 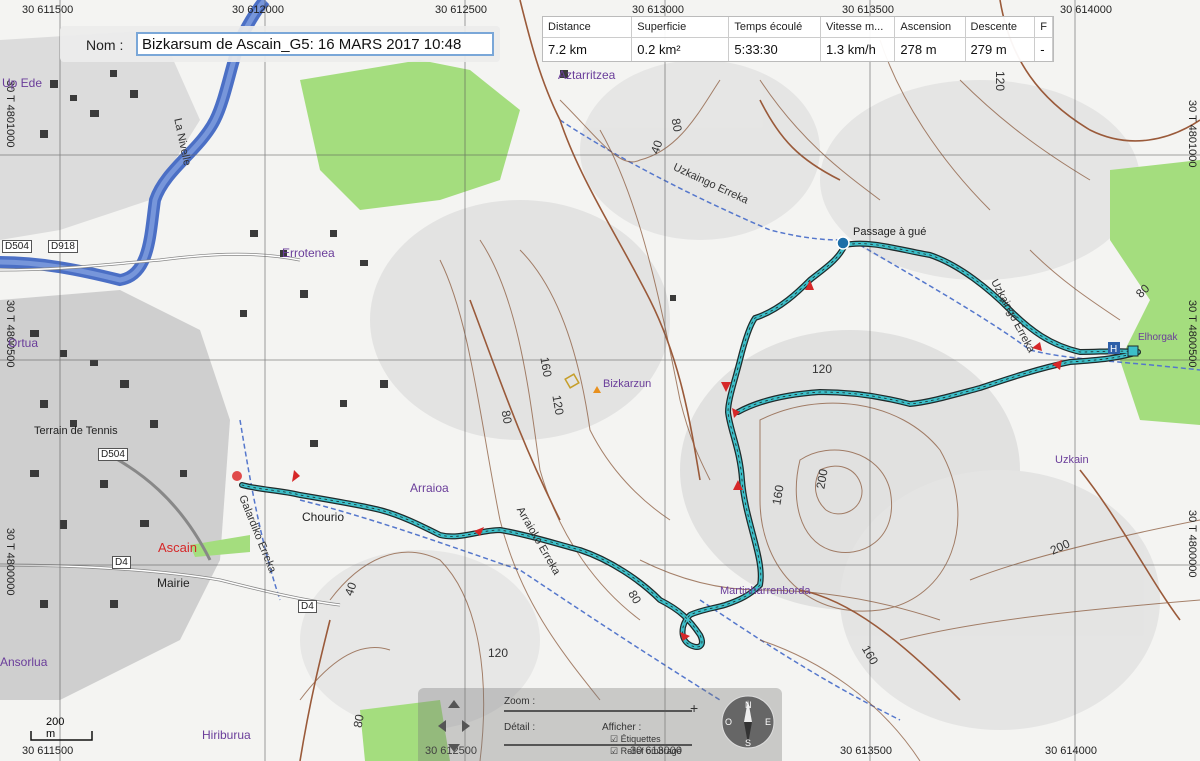 I want to click on grid-right-y: 30 T 4800000, so click(x=1192, y=544).